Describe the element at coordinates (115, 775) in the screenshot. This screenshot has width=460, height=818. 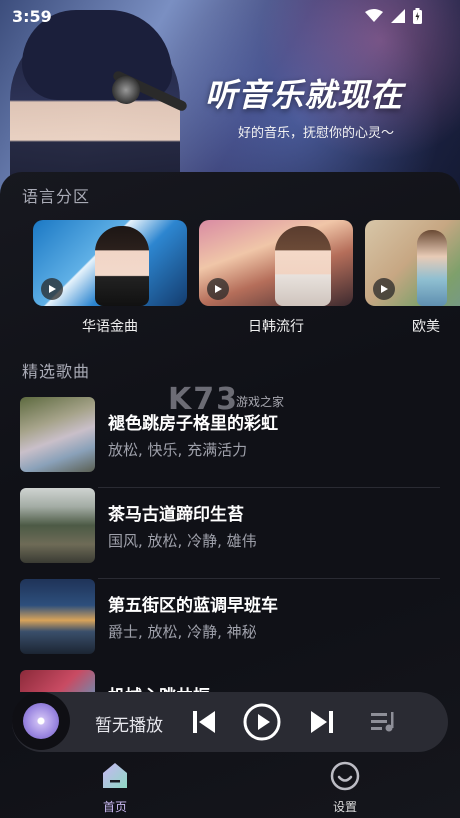
I see `home-icon` at that location.